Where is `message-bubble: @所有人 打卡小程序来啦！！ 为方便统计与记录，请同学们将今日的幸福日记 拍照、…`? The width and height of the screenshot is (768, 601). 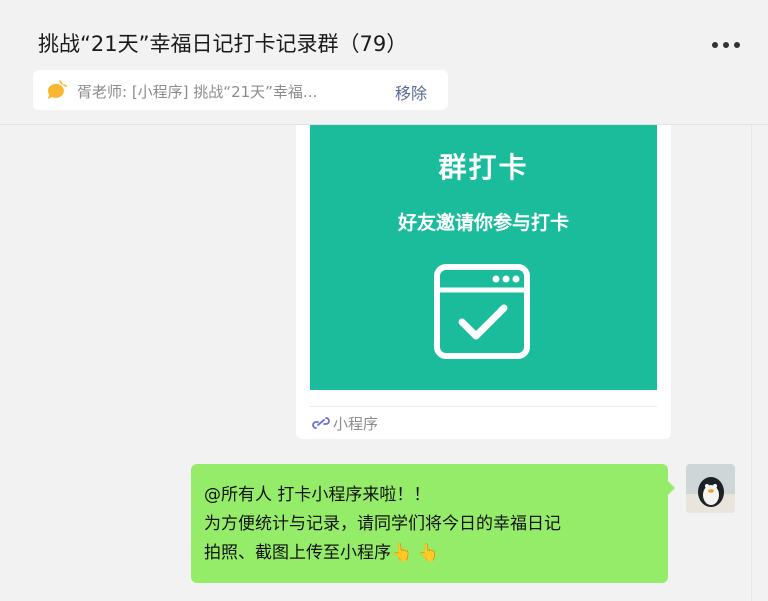
message-bubble: @所有人 打卡小程序来啦！！ 为方便统计与记录，请同学们将今日的幸福日记 拍照、… is located at coordinates (433, 523).